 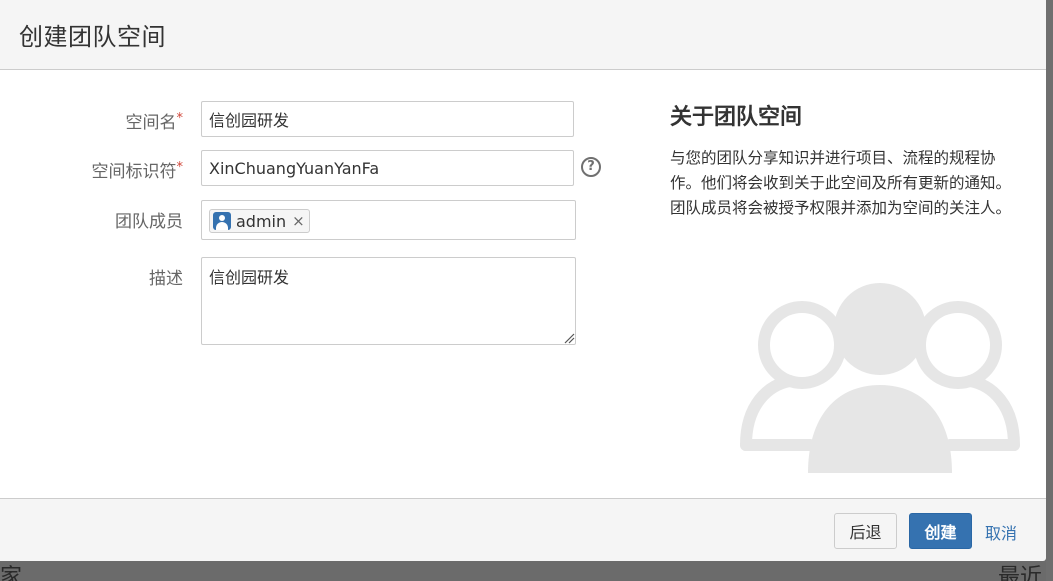 I want to click on question-circle-icon: ?, so click(x=591, y=167).